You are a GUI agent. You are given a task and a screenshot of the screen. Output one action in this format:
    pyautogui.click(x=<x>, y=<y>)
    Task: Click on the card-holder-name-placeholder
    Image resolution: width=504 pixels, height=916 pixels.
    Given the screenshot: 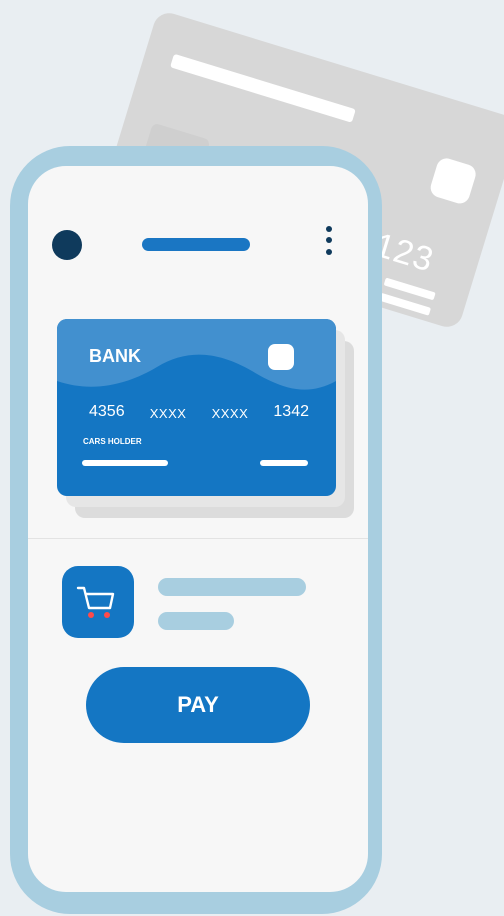 What is the action you would take?
    pyautogui.click(x=125, y=463)
    